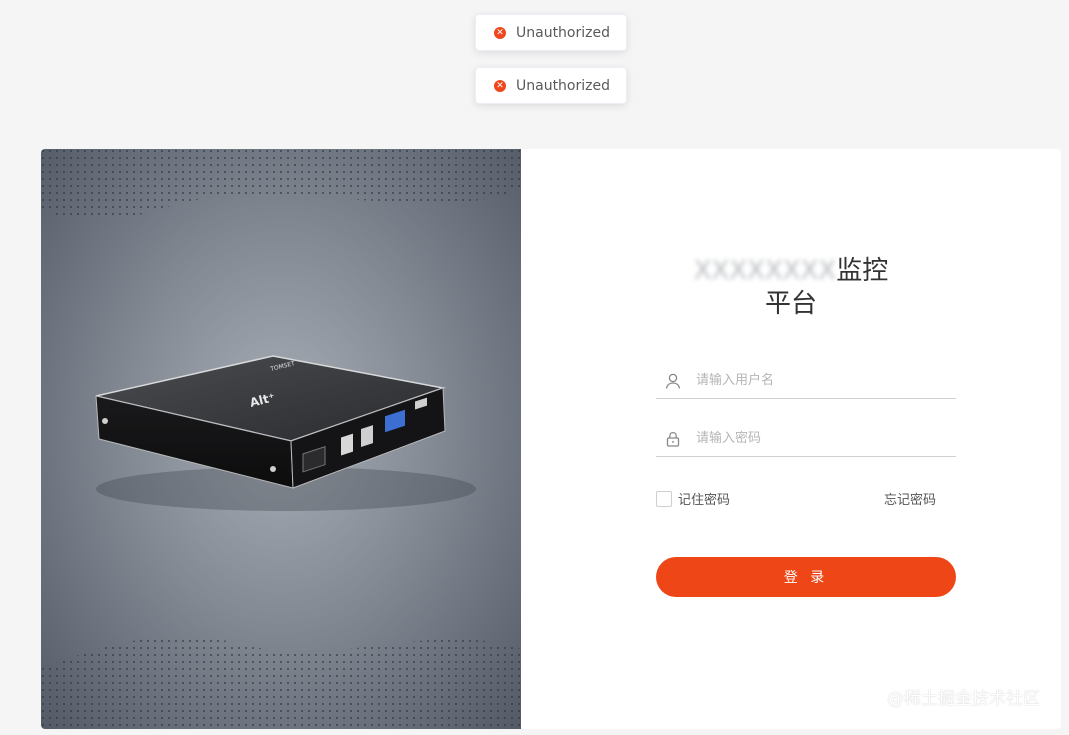 This screenshot has width=1069, height=735. What do you see at coordinates (704, 500) in the screenshot?
I see `remember-label: 记住密码` at bounding box center [704, 500].